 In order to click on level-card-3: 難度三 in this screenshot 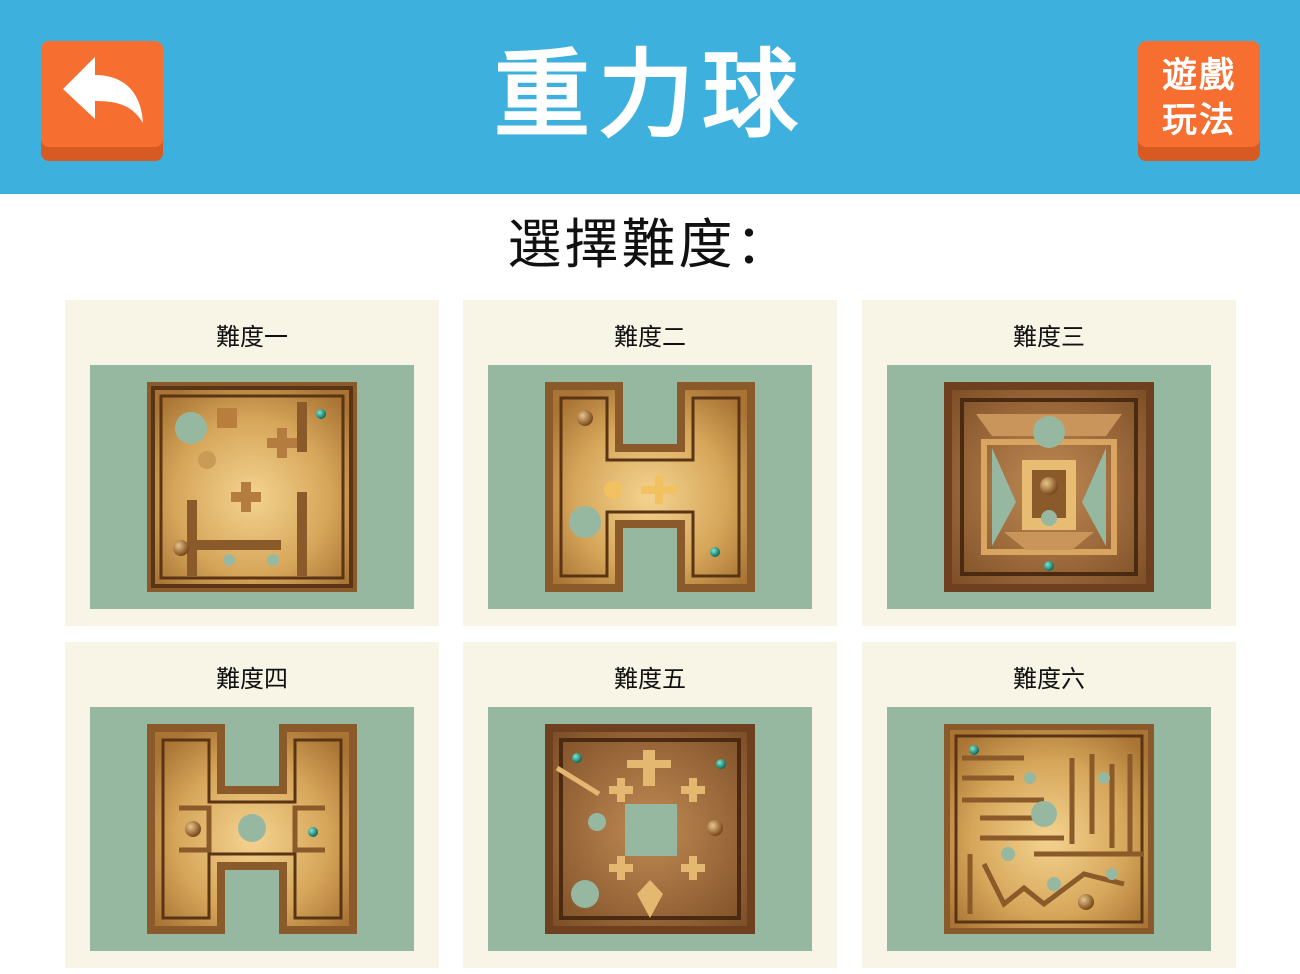, I will do `click(1049, 463)`.